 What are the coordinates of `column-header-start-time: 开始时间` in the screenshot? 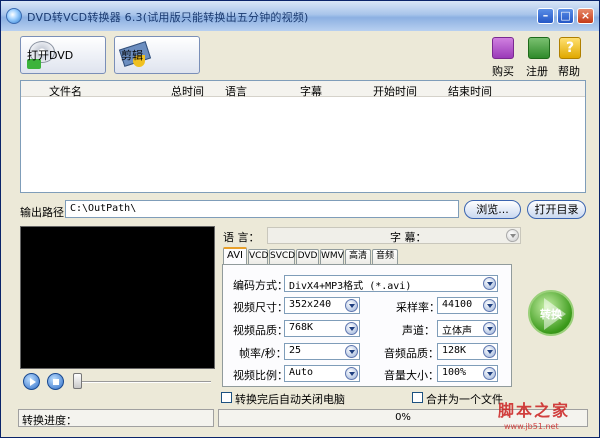 It's located at (395, 91).